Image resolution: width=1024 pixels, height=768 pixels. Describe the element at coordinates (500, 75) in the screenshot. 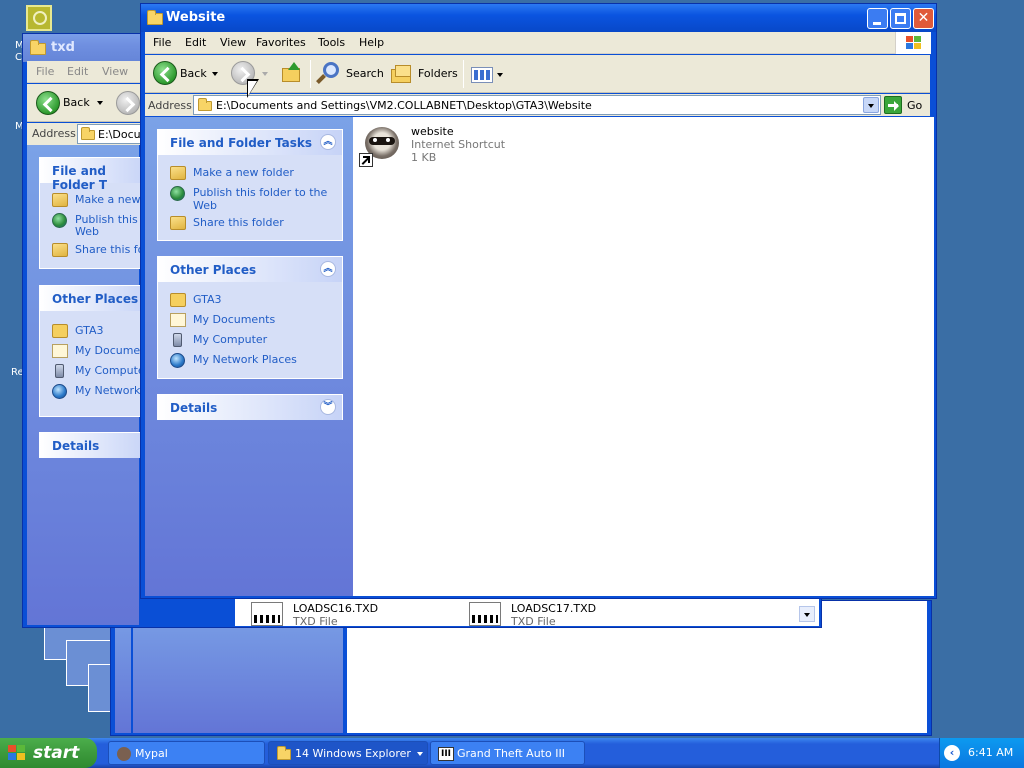

I see `views-dropdown-chevron-down-icon` at that location.